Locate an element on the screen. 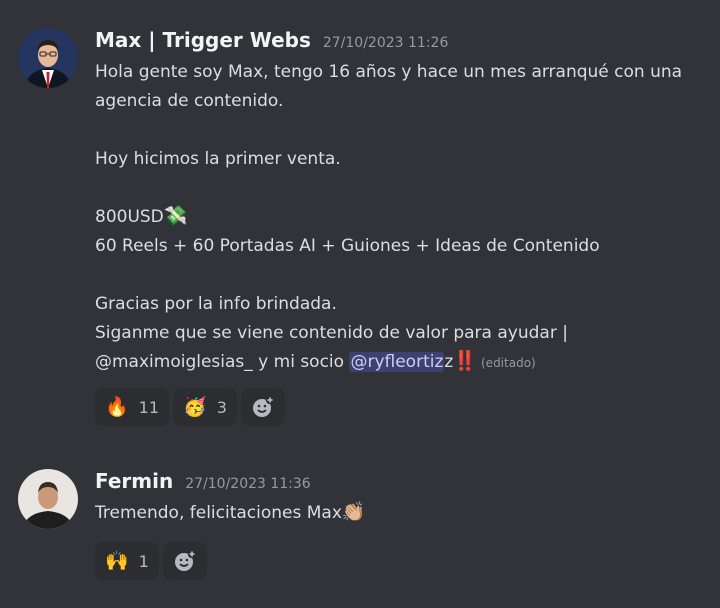 This screenshot has width=720, height=608. message-line: 800USD💸 is located at coordinates (395, 217).